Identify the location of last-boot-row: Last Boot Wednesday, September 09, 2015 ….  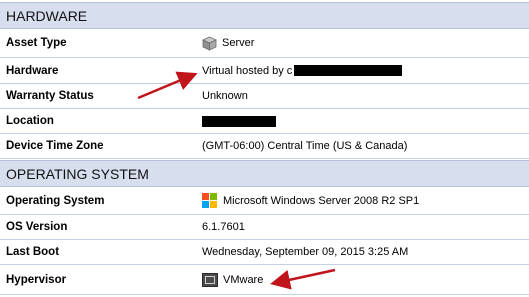
(264, 252).